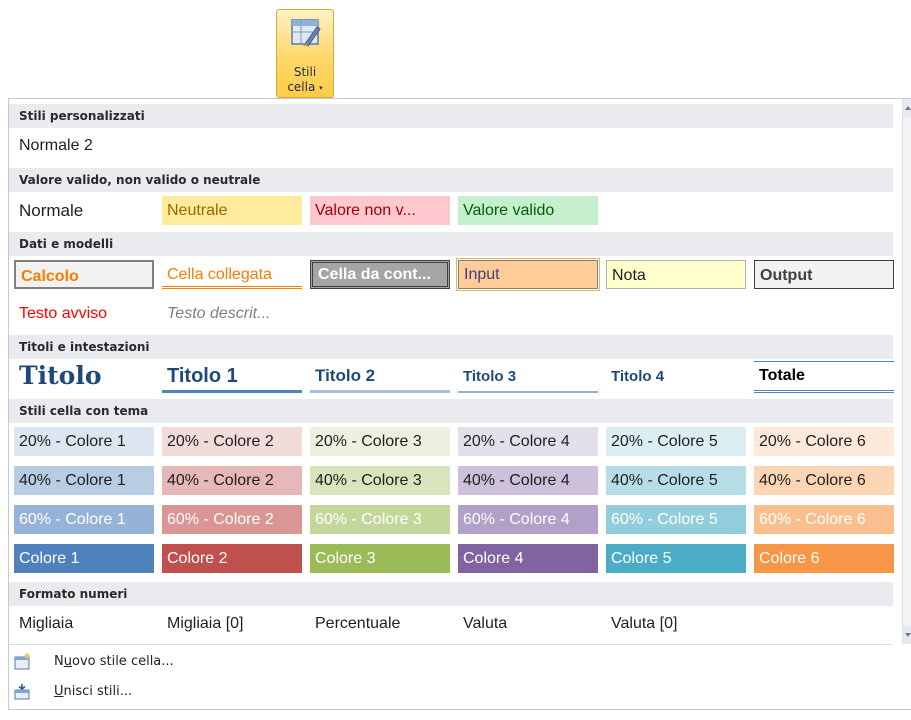  I want to click on style-20-colore-6: 20% - Colore 6, so click(824, 441).